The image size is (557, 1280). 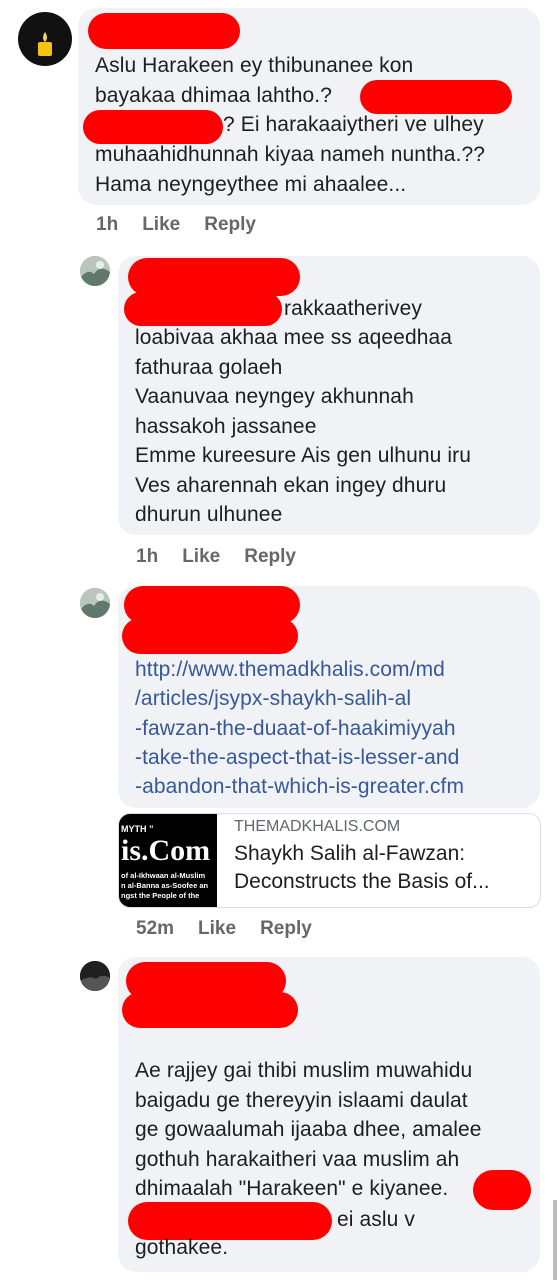 I want to click on comment-actions: 52m Like Reply, so click(x=236, y=929).